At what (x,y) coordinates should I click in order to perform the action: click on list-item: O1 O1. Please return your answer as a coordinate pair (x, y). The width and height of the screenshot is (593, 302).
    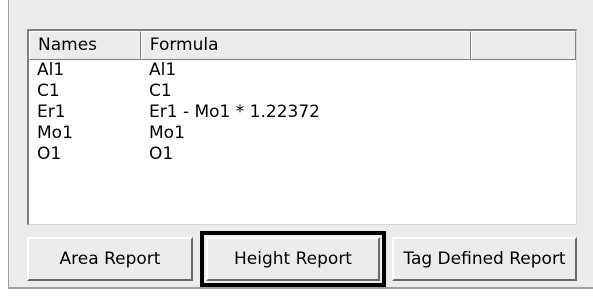
    Looking at the image, I should click on (302, 154).